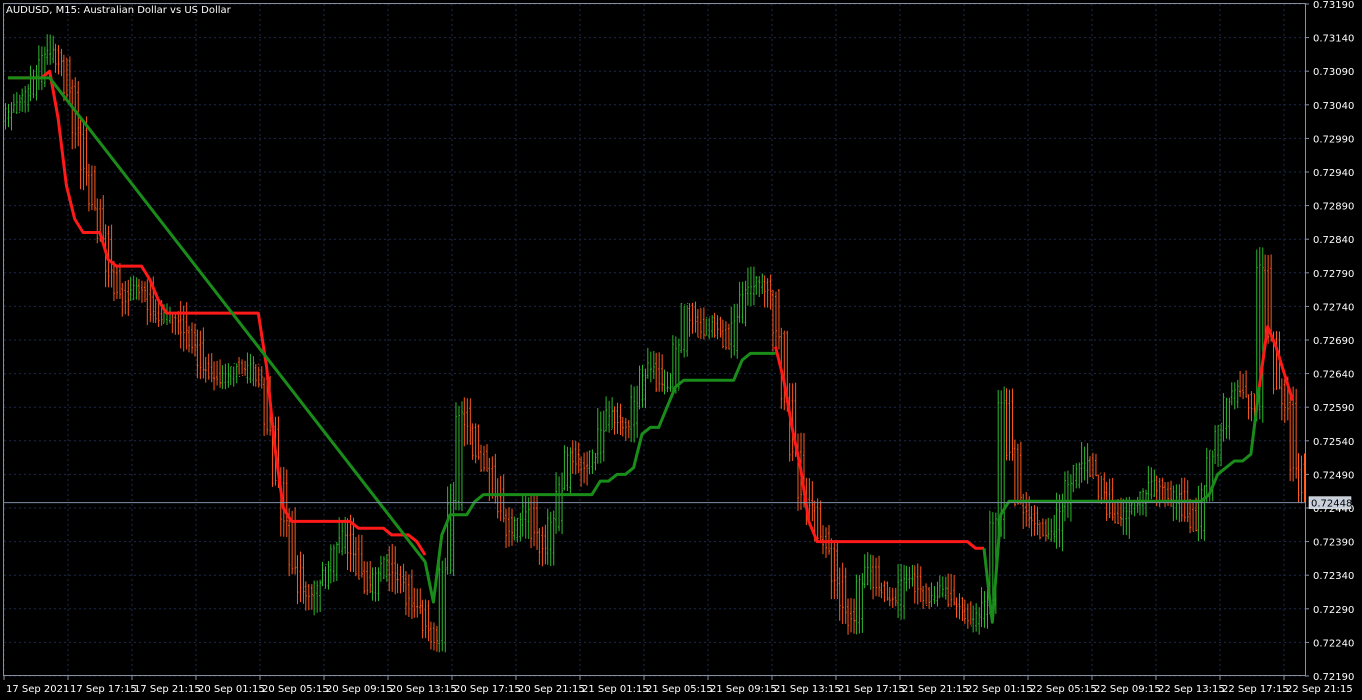 This screenshot has width=1362, height=700. What do you see at coordinates (551, 689) in the screenshot?
I see `x-tick-label: 20 Sep 21:15` at bounding box center [551, 689].